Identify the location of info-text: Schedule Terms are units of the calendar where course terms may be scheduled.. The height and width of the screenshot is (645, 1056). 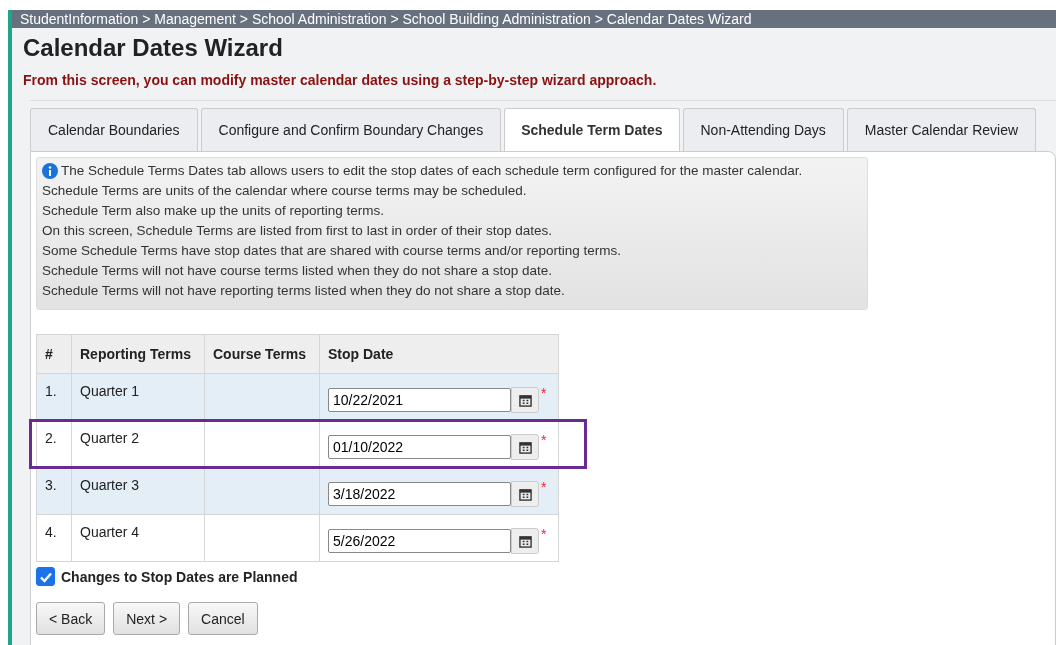
(284, 191).